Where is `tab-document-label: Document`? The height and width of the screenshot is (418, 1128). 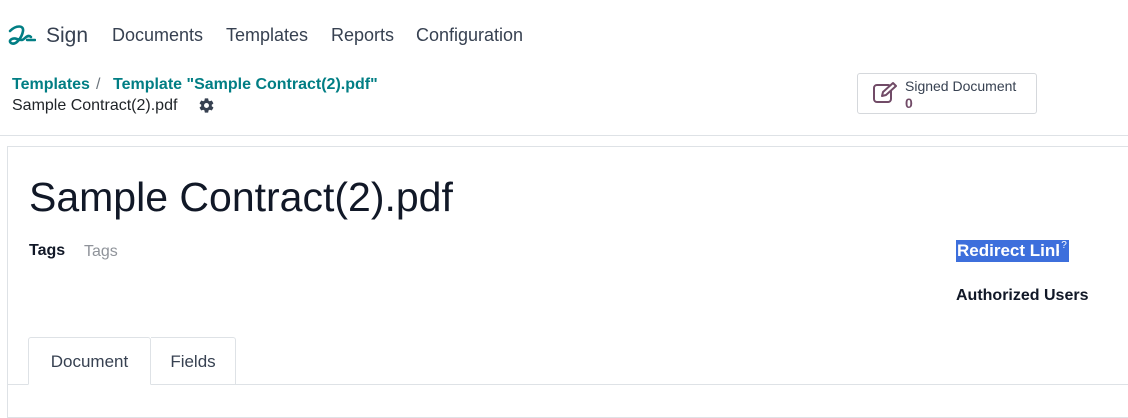 tab-document-label: Document is located at coordinates (89, 361).